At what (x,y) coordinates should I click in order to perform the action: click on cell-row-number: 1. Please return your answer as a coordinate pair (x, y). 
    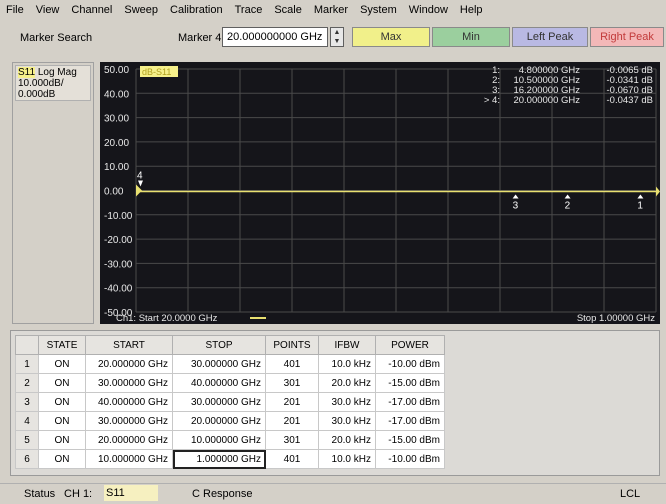
    Looking at the image, I should click on (27, 364).